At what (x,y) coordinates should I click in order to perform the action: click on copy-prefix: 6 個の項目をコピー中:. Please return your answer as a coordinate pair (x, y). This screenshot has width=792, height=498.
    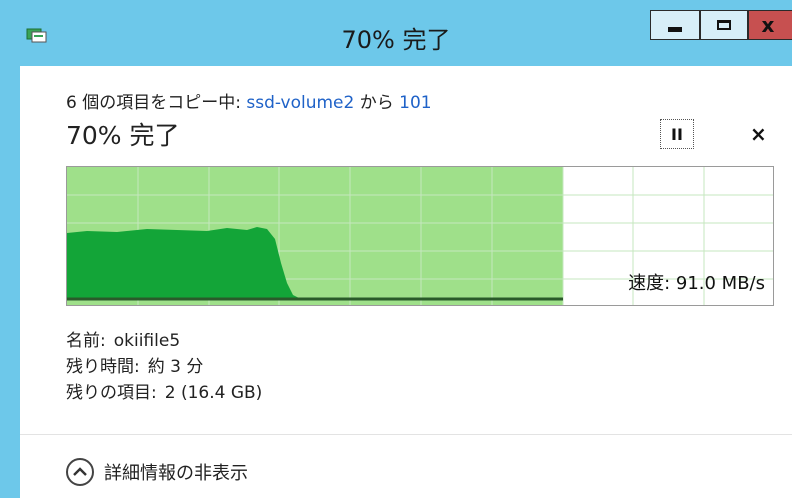
    Looking at the image, I should click on (156, 103).